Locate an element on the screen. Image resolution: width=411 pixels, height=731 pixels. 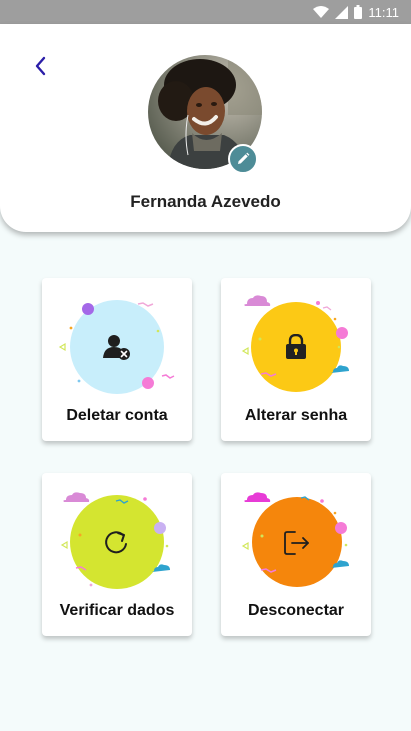
battery-icon is located at coordinates (358, 12).